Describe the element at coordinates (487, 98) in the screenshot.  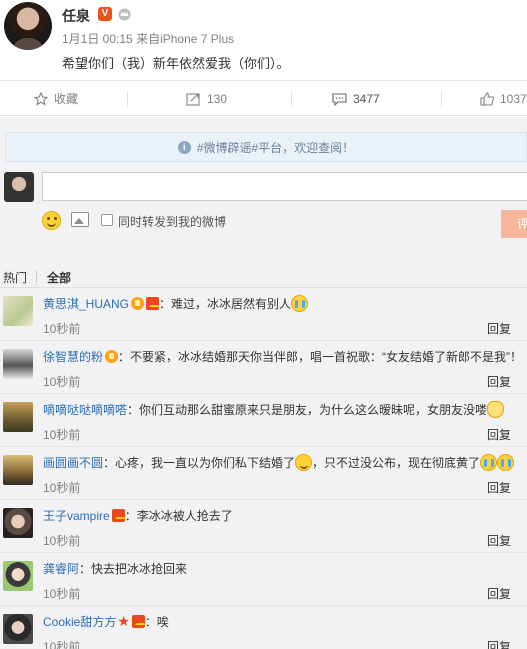
I see `thumbs-up-icon` at that location.